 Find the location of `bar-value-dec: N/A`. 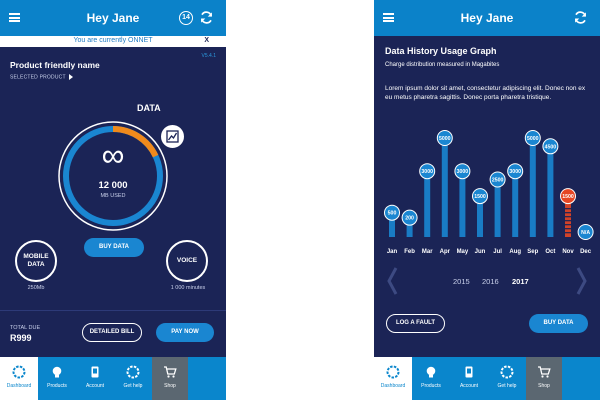

bar-value-dec: N/A is located at coordinates (585, 233).